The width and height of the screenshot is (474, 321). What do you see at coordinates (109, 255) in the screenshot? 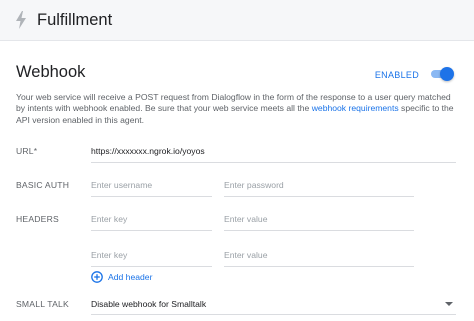
I see `header-key-placeholder-2: Enter key` at bounding box center [109, 255].